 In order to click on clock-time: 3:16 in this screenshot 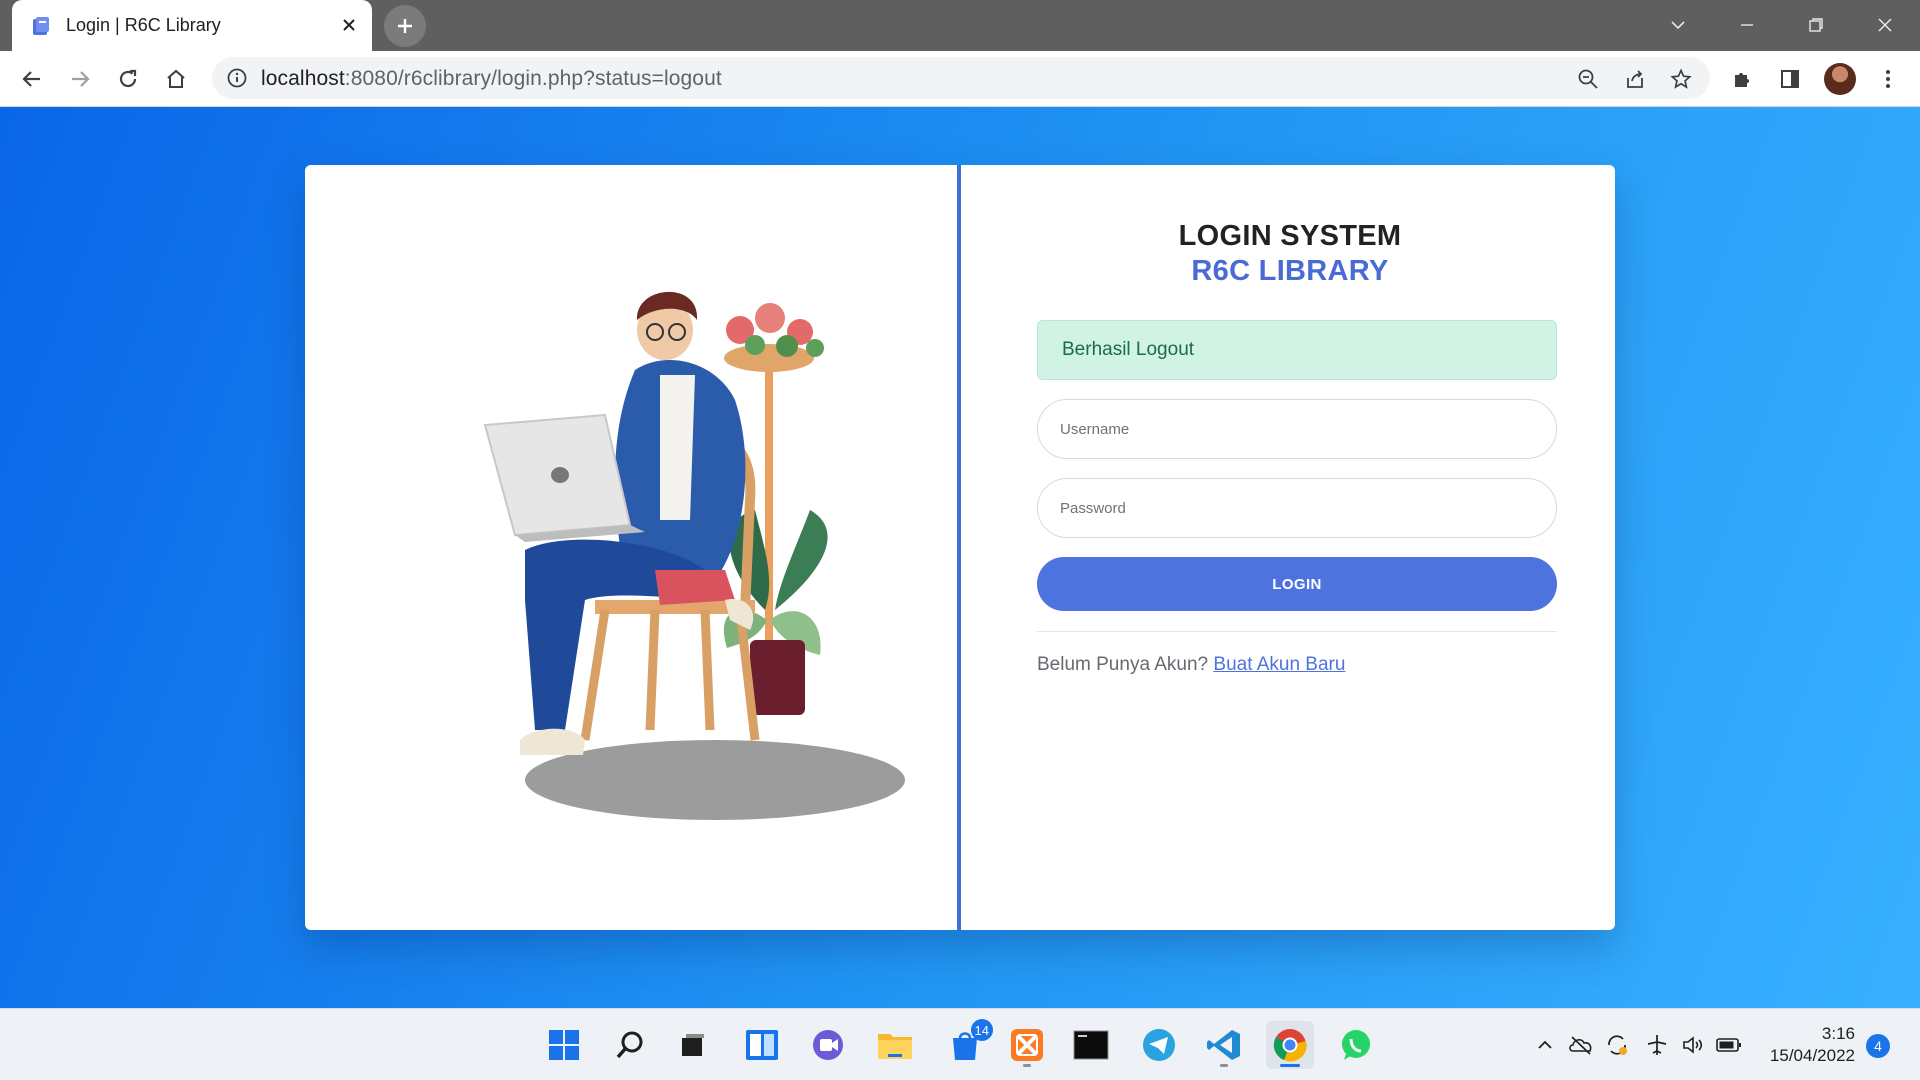, I will do `click(1838, 1033)`.